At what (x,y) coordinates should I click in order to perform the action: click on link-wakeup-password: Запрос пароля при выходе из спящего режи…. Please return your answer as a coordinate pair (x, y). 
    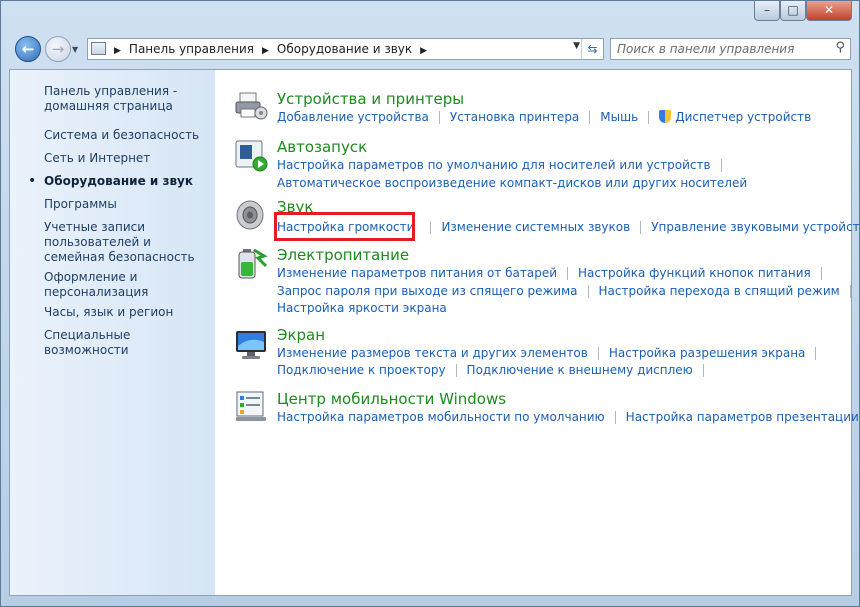
    Looking at the image, I should click on (427, 291).